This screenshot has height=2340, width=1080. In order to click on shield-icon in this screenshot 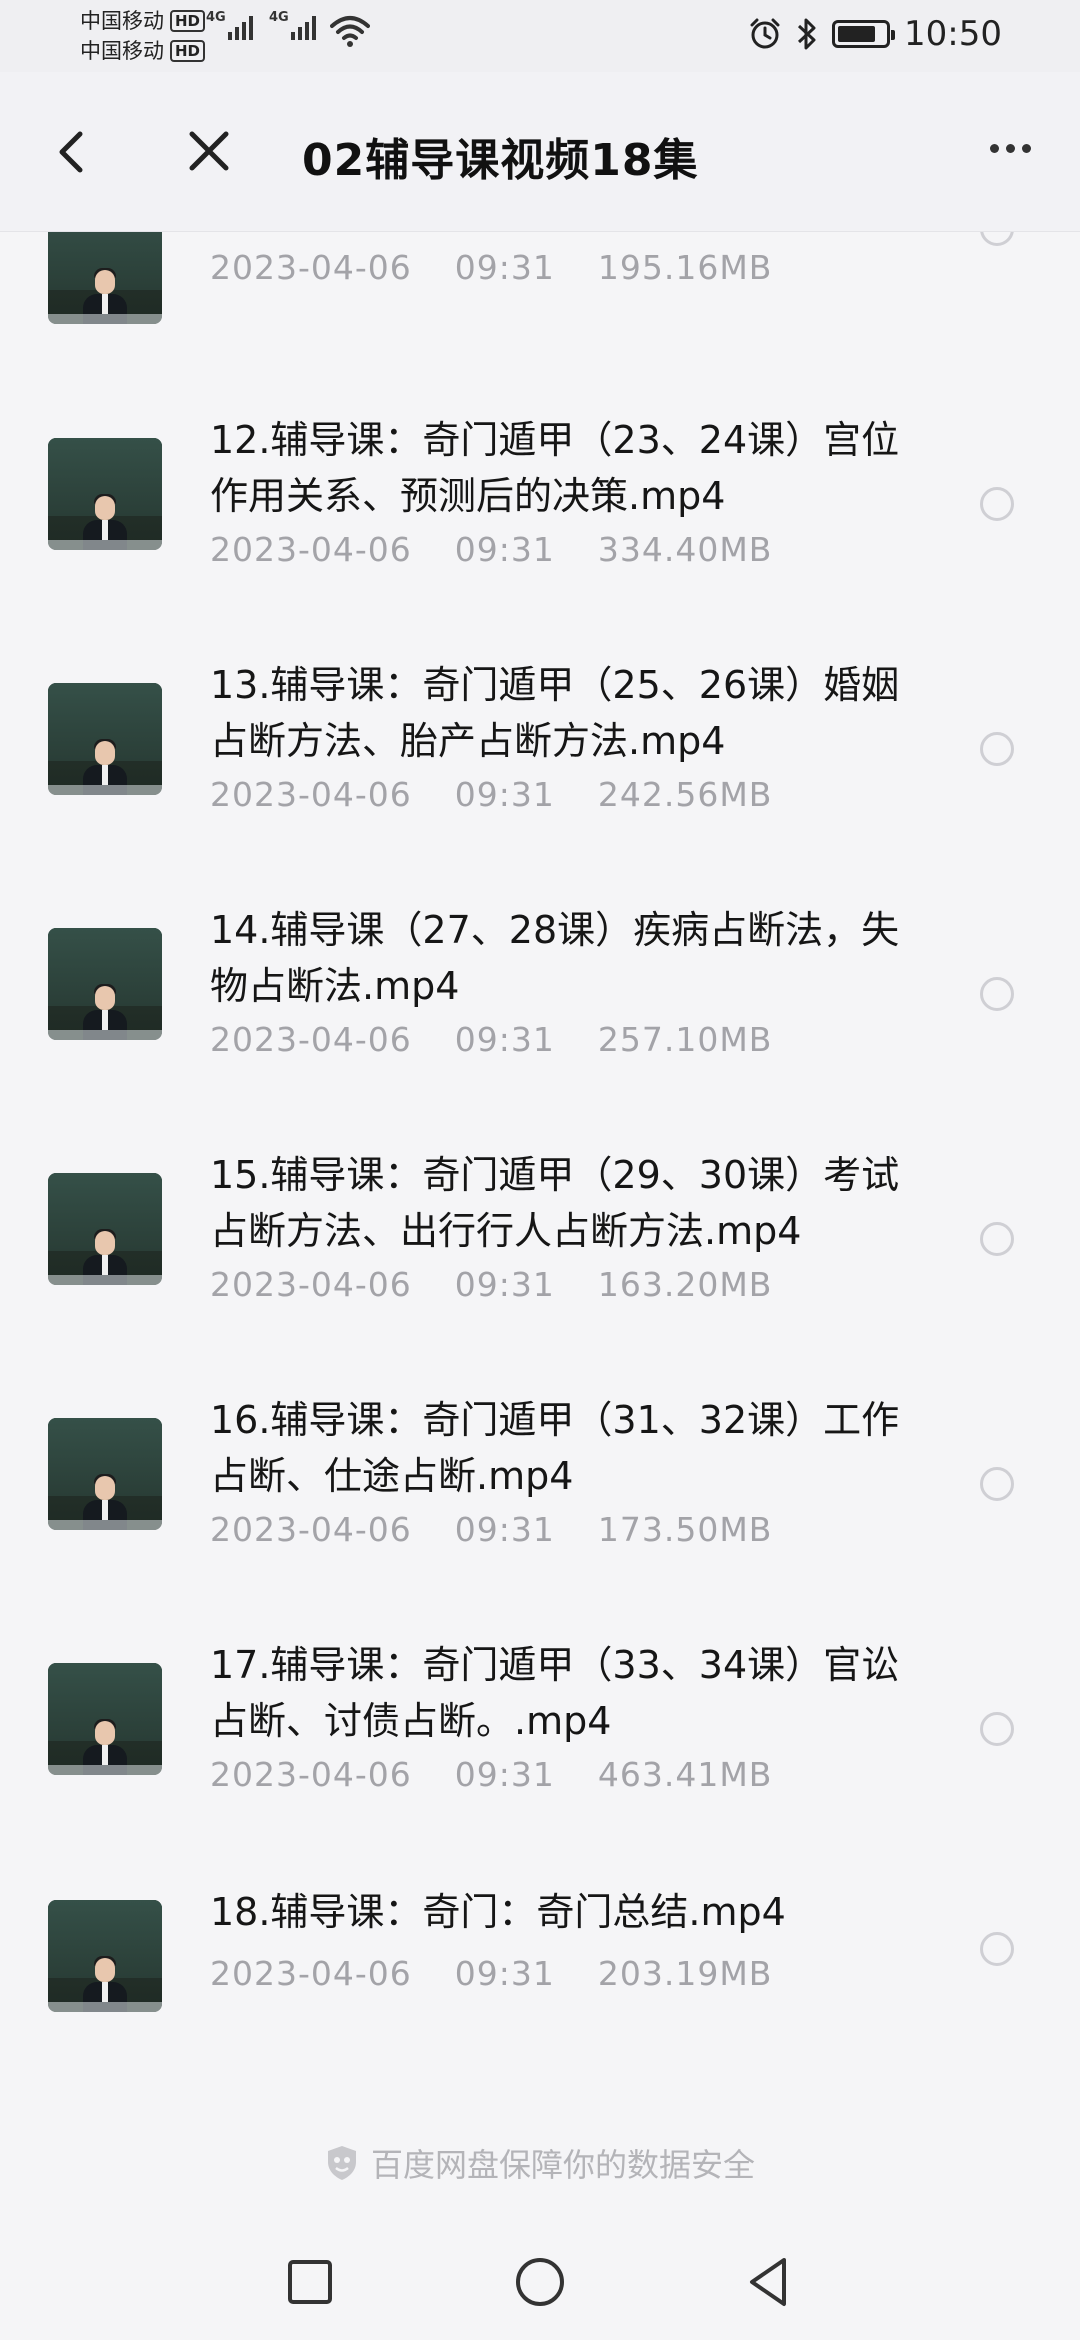, I will do `click(341, 2163)`.